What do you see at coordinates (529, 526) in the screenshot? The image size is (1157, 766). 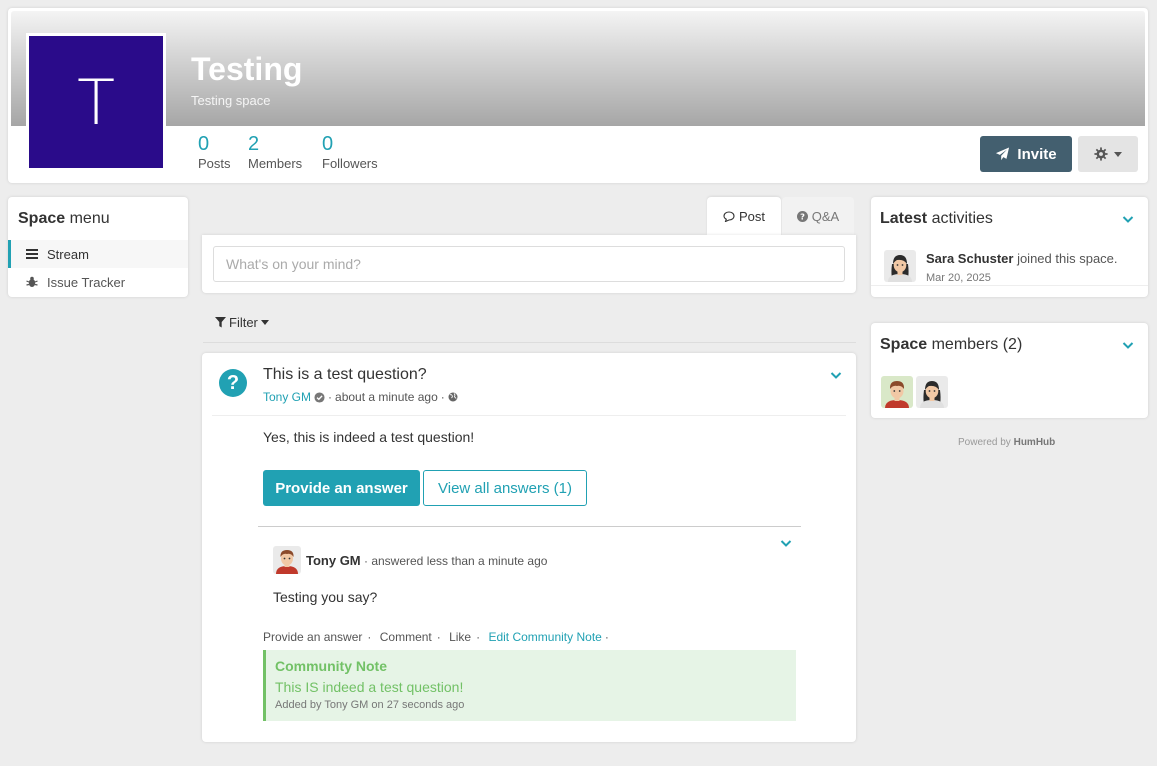 I see `answer-divider` at bounding box center [529, 526].